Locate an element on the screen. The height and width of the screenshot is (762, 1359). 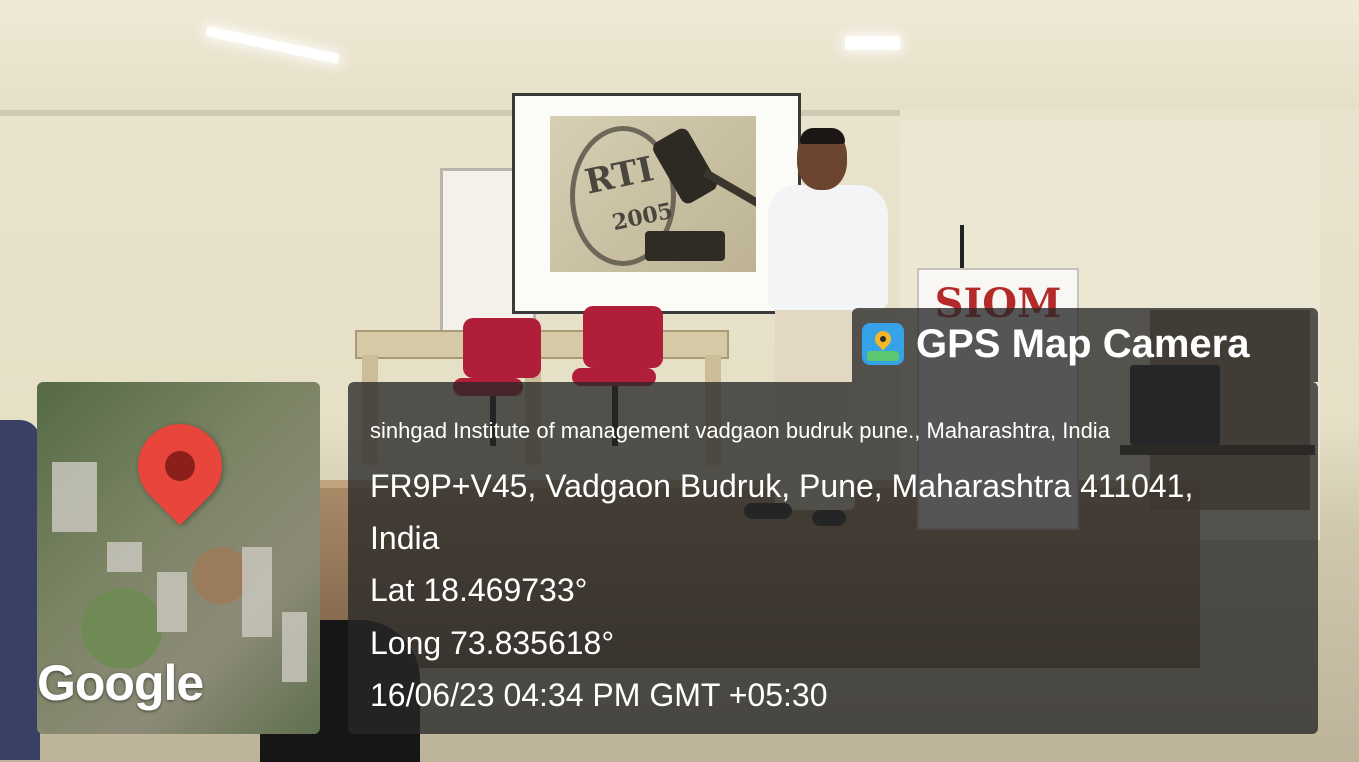
brand-header: GPS Map Camera is located at coordinates (1085, 345).